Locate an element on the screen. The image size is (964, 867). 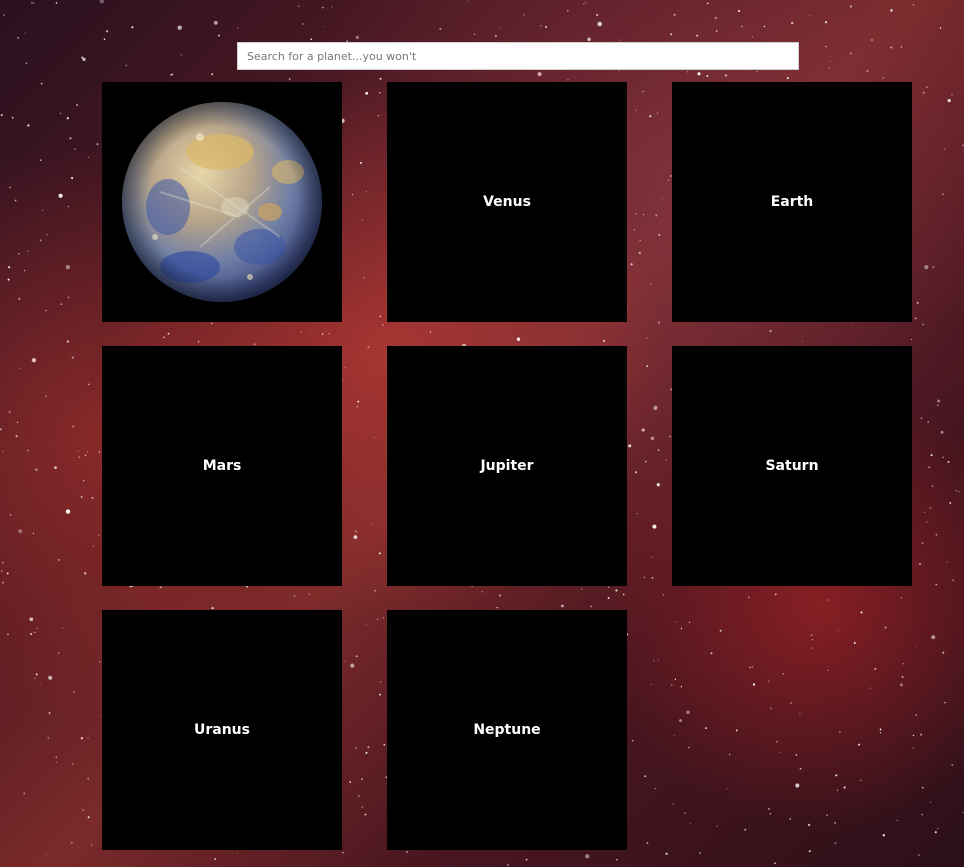
planet-card-venus: Venus is located at coordinates (507, 202).